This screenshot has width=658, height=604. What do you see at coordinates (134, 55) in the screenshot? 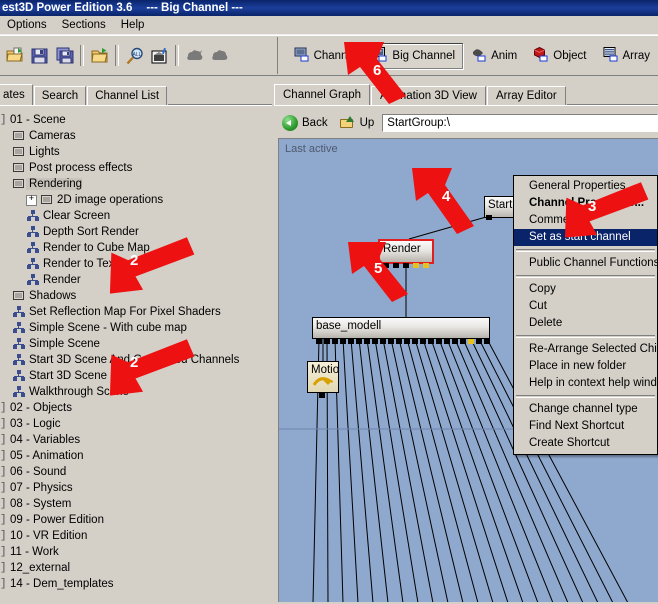
I see `zoom-all-icon: ALL` at bounding box center [134, 55].